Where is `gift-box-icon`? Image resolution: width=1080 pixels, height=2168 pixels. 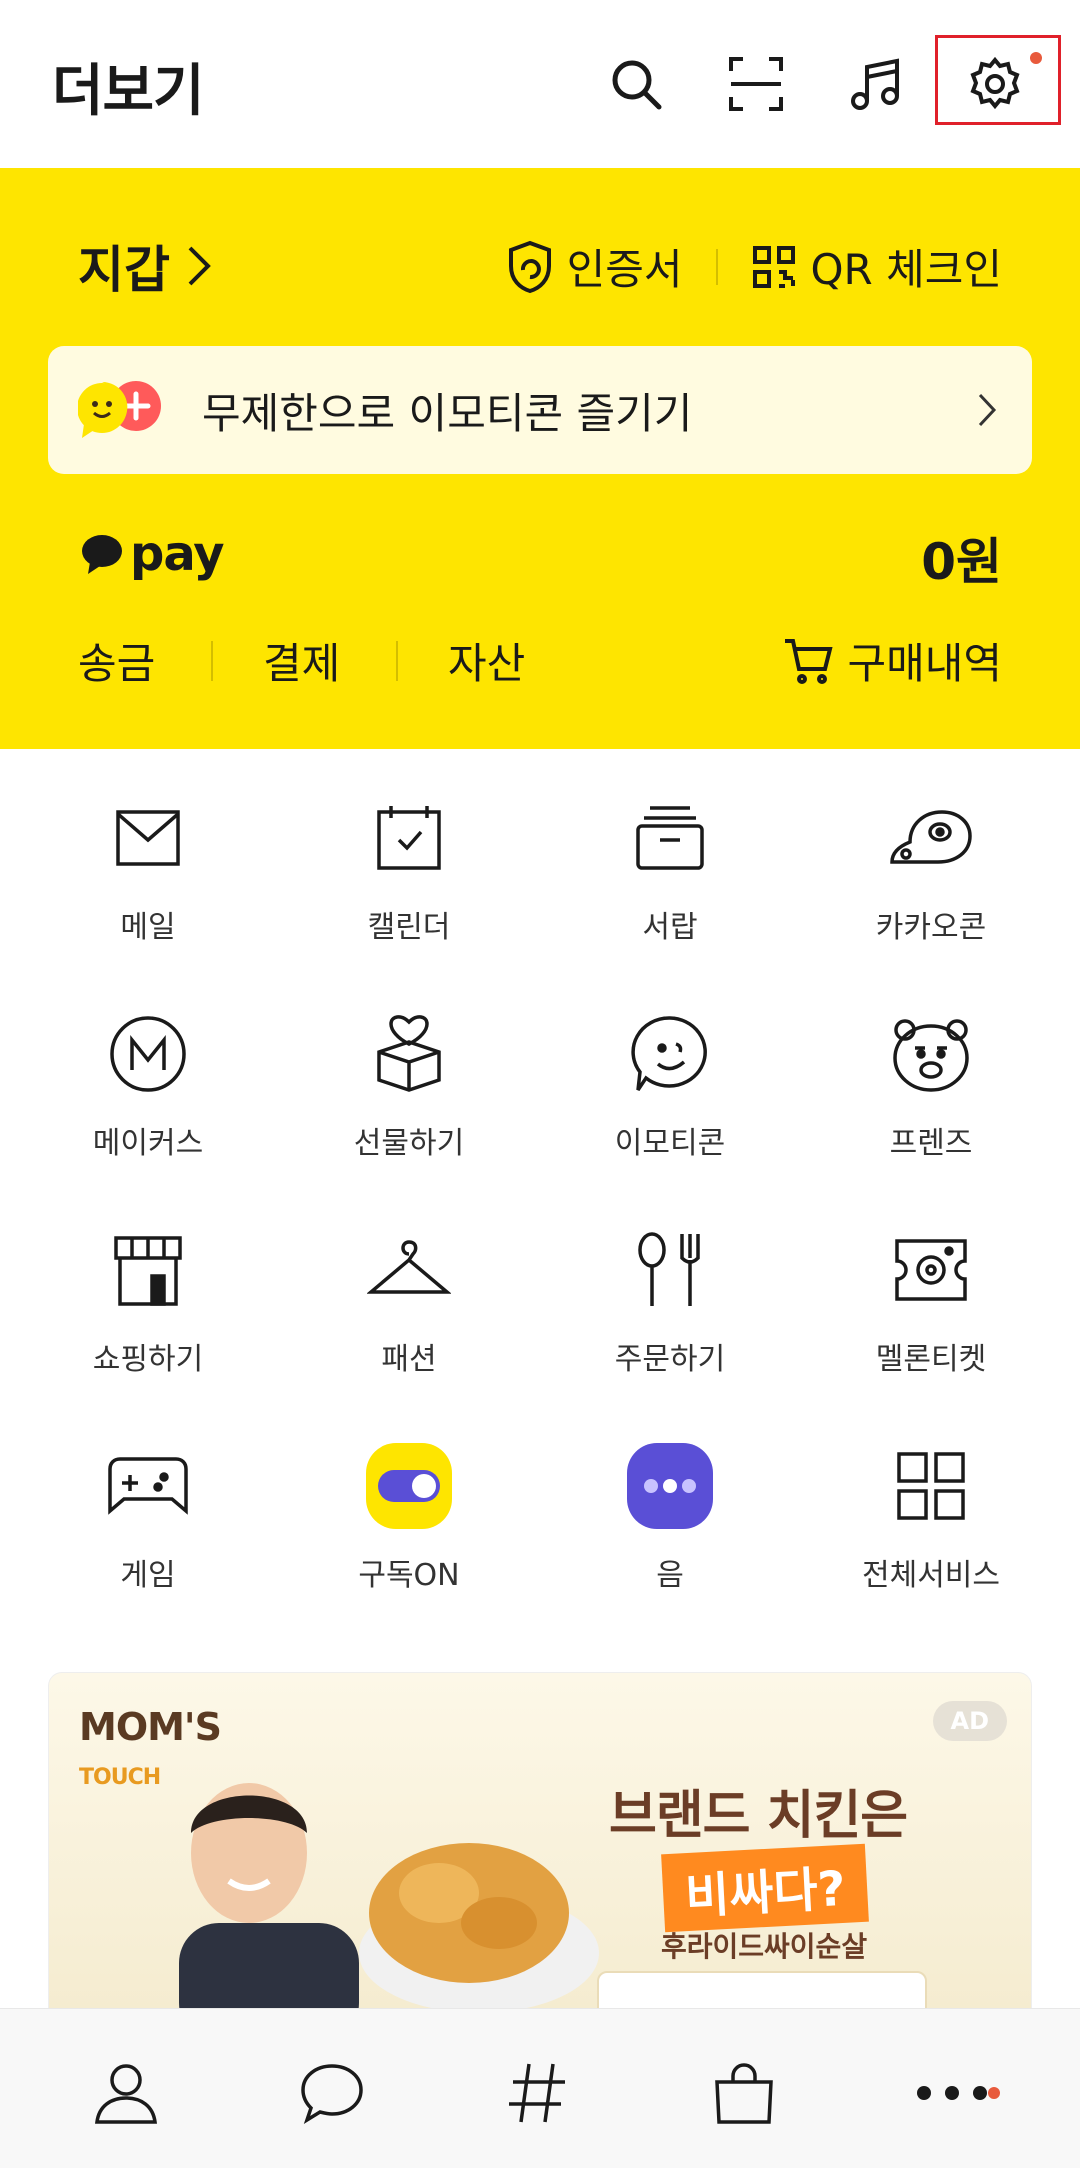 gift-box-icon is located at coordinates (409, 1053).